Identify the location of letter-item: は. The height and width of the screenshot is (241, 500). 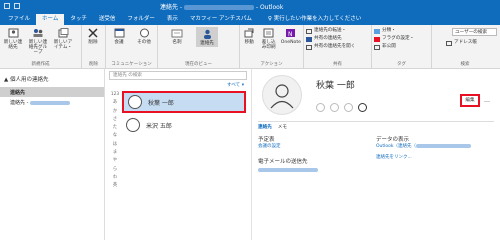
(115, 145).